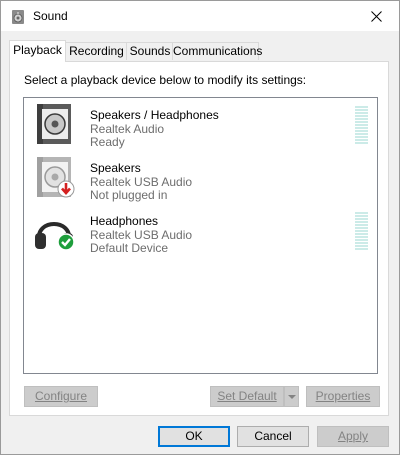  What do you see at coordinates (54, 124) in the screenshot?
I see `speaker-icon` at bounding box center [54, 124].